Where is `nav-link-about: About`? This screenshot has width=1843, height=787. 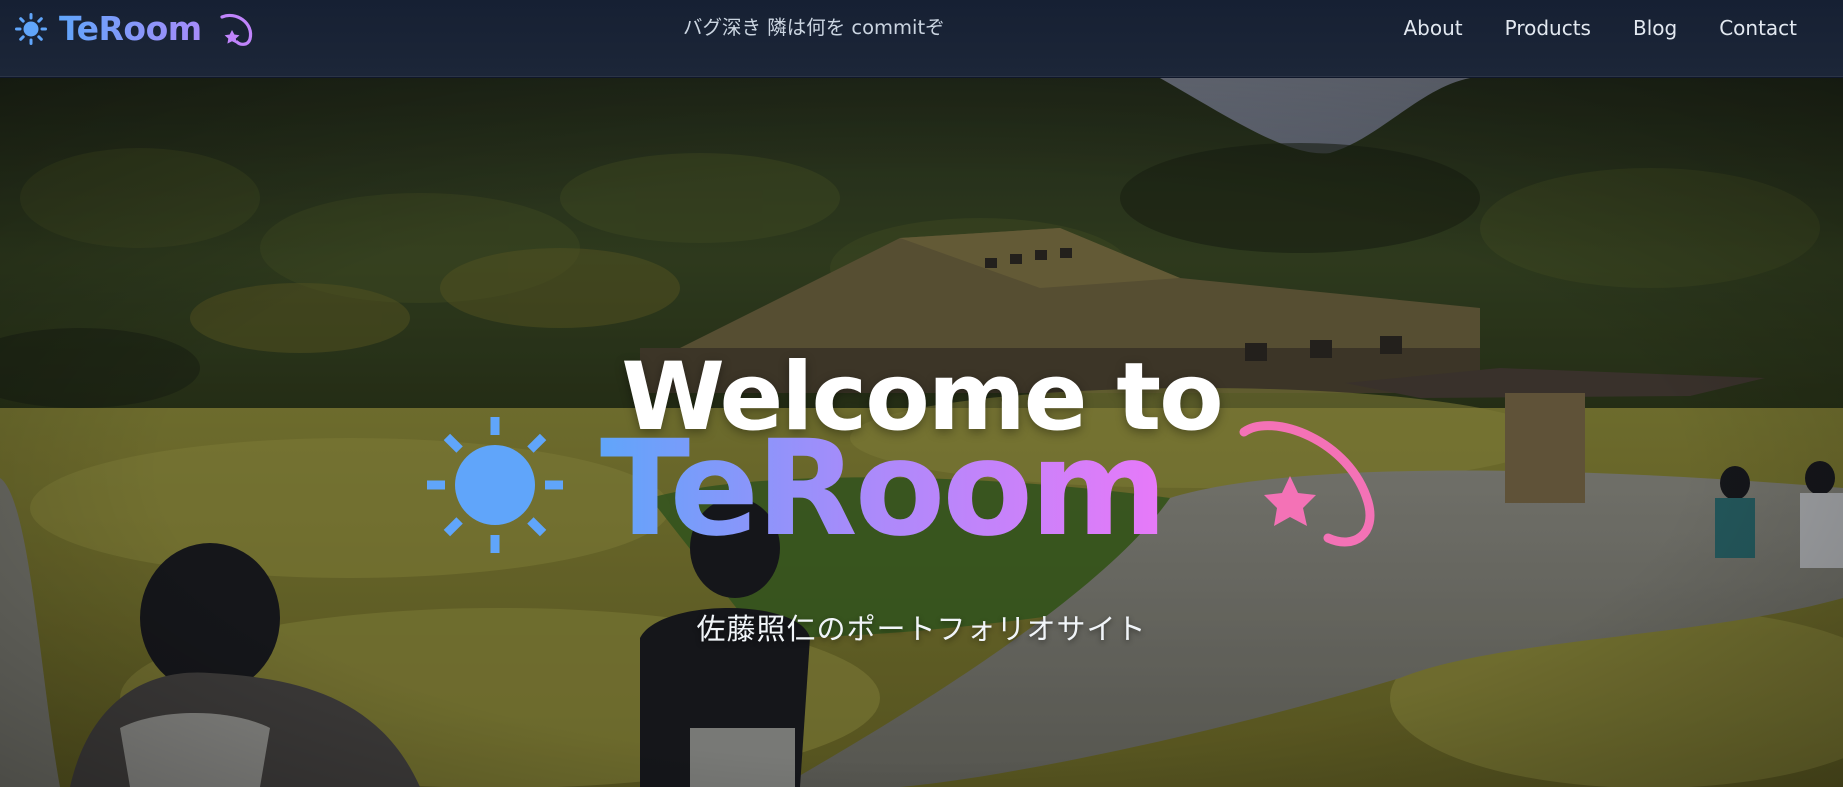
nav-link-about: About is located at coordinates (1432, 28).